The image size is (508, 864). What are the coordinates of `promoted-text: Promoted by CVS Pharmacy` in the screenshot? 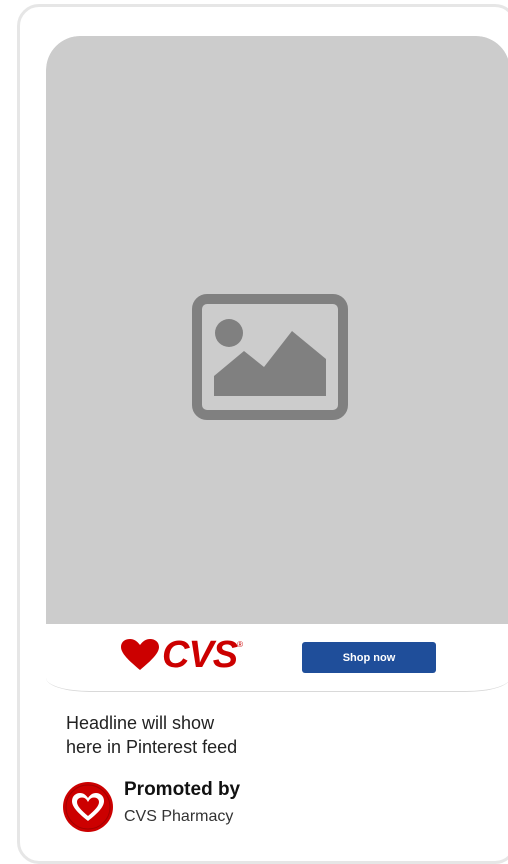 It's located at (182, 803).